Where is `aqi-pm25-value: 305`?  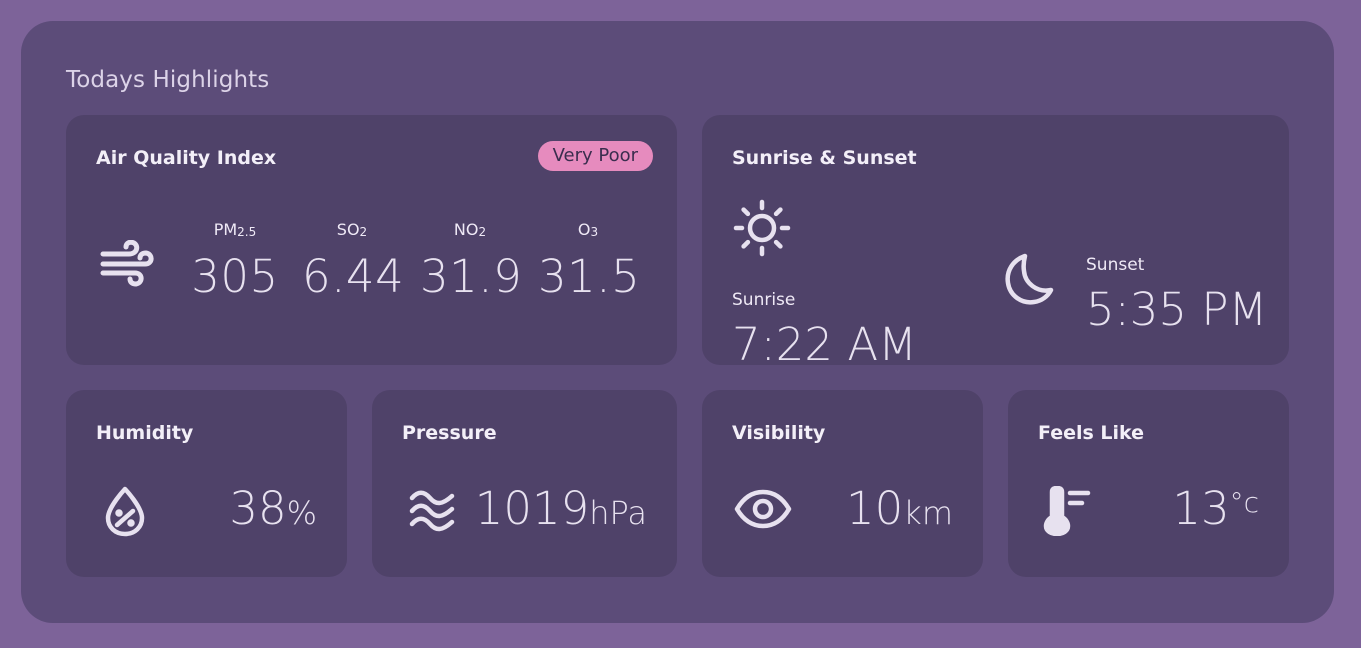 aqi-pm25-value: 305 is located at coordinates (235, 276).